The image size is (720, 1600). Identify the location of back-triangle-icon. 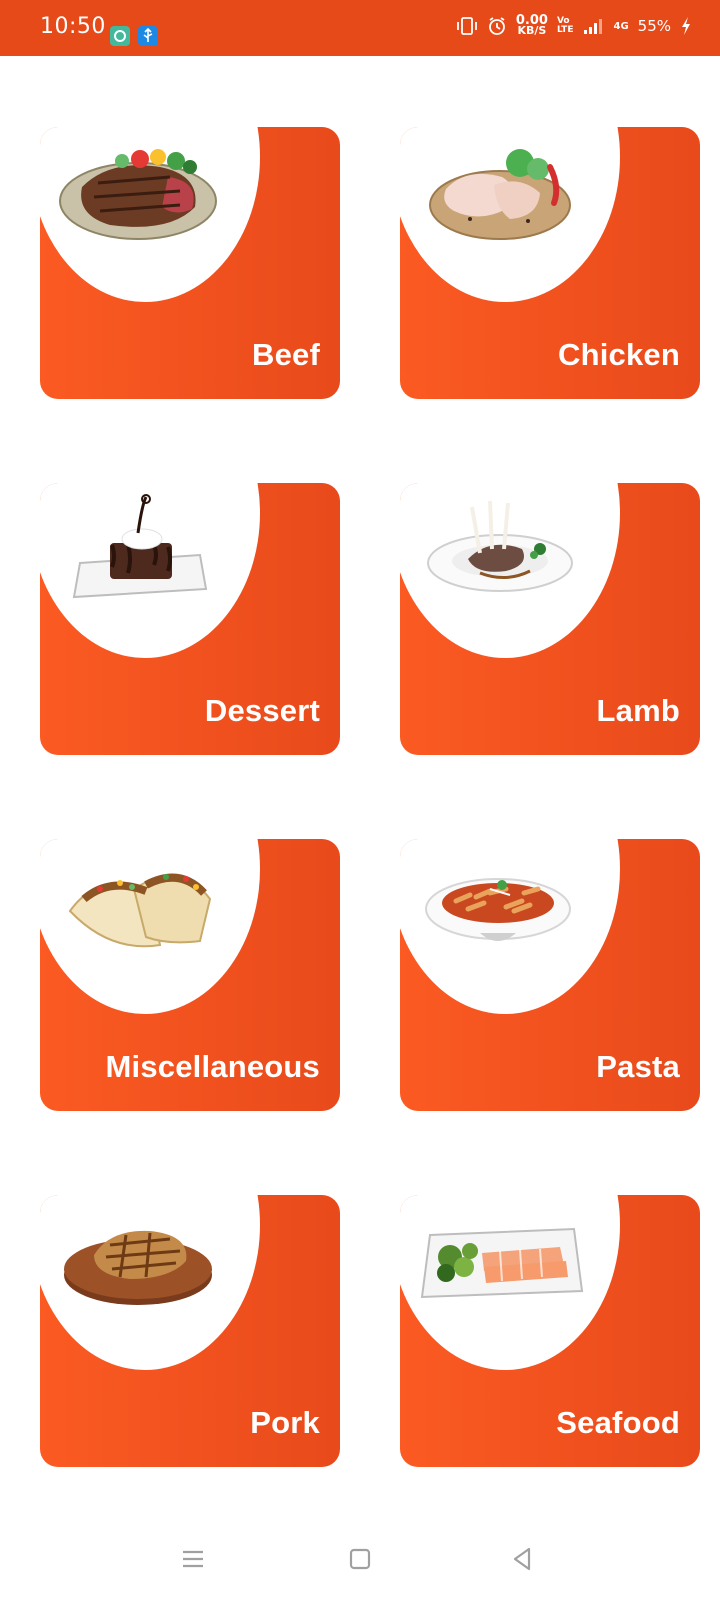
(522, 1559).